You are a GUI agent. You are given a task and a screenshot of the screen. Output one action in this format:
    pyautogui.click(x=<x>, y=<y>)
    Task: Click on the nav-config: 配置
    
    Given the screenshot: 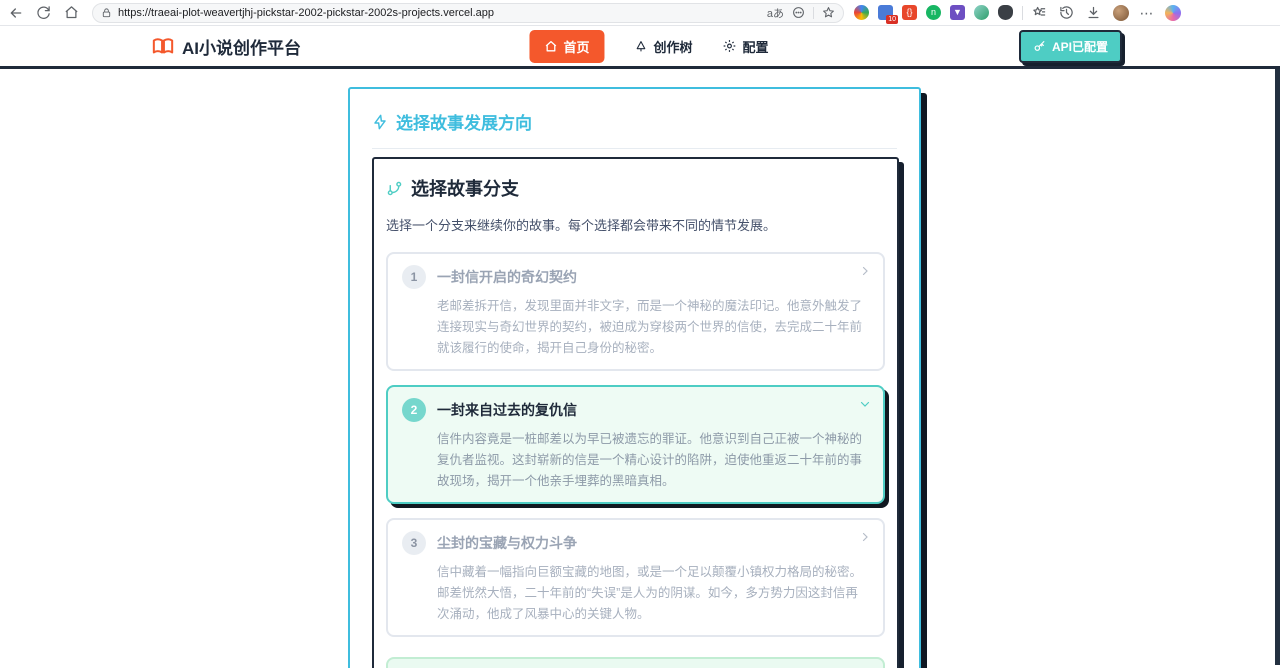 What is the action you would take?
    pyautogui.click(x=746, y=46)
    